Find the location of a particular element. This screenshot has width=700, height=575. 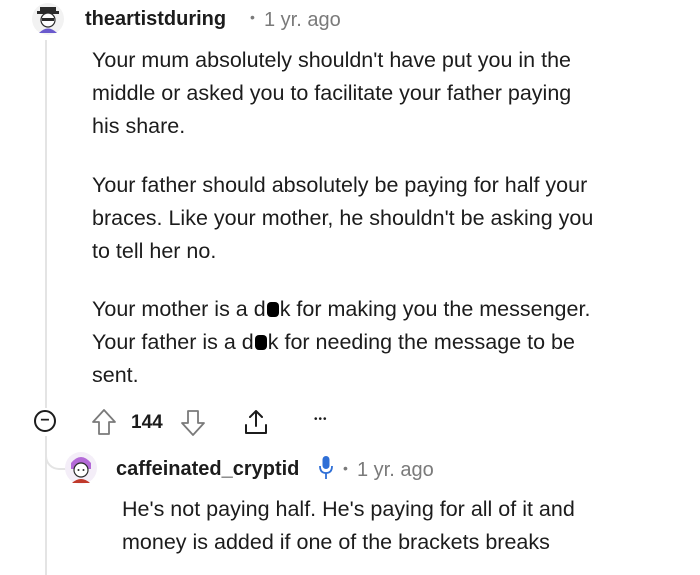

reply-username: caffeinated_cryptid is located at coordinates (207, 469).